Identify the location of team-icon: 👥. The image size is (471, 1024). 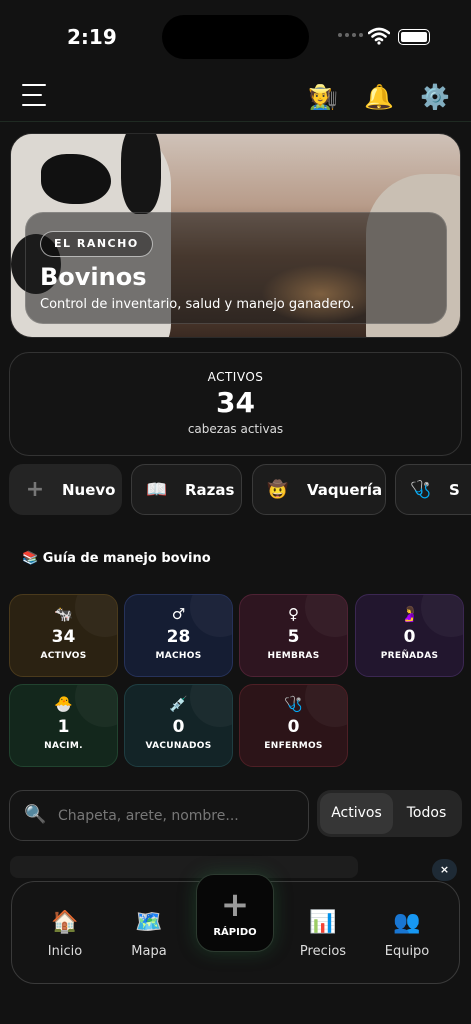
(407, 922).